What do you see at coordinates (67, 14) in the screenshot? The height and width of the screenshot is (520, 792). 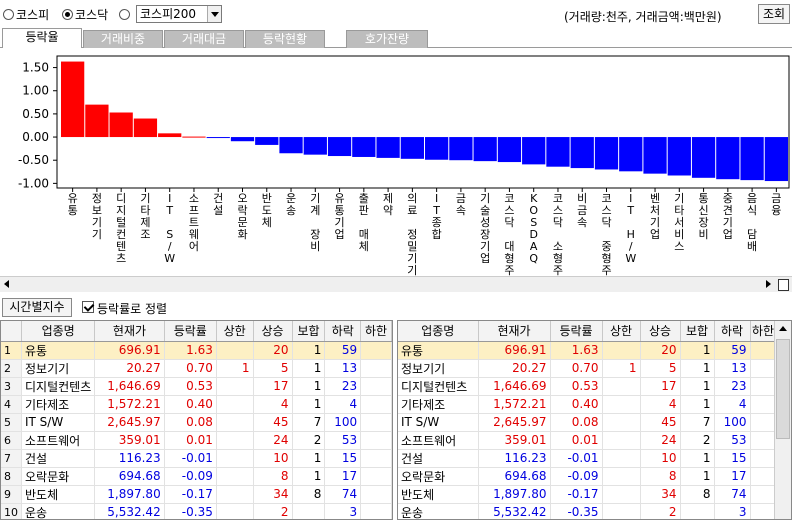 I see `radio-kosdaq-circle` at bounding box center [67, 14].